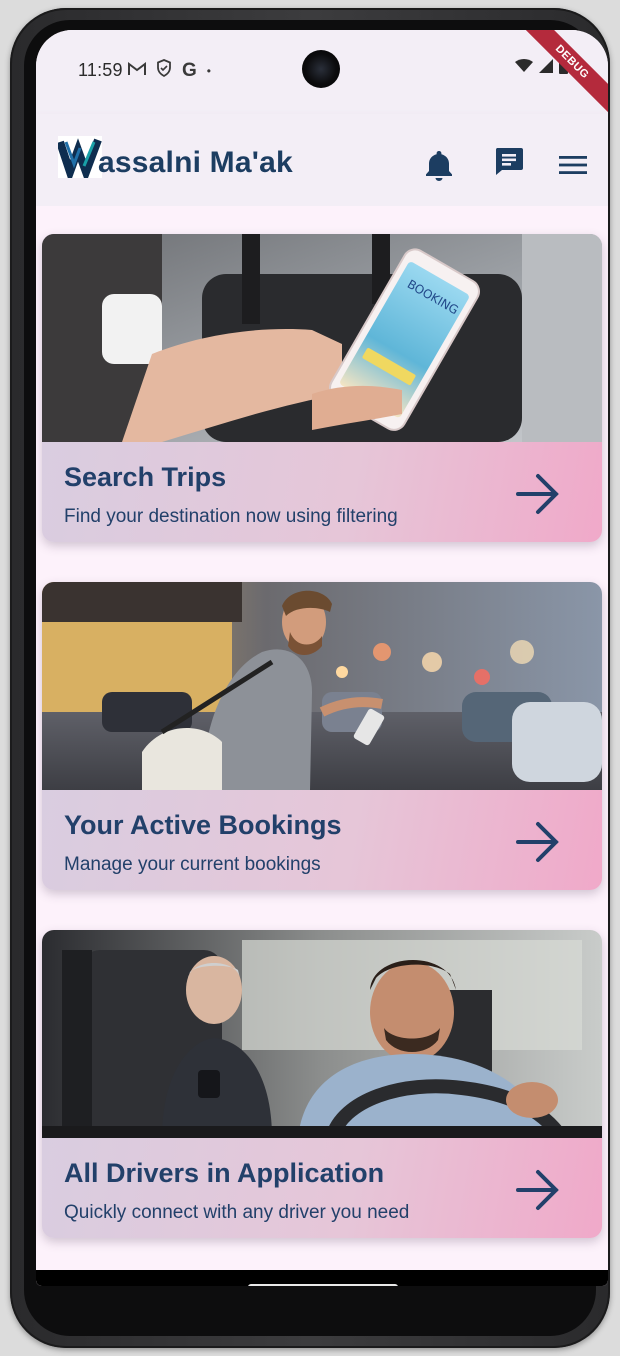  What do you see at coordinates (322, 1034) in the screenshot?
I see `driver-in-car-image` at bounding box center [322, 1034].